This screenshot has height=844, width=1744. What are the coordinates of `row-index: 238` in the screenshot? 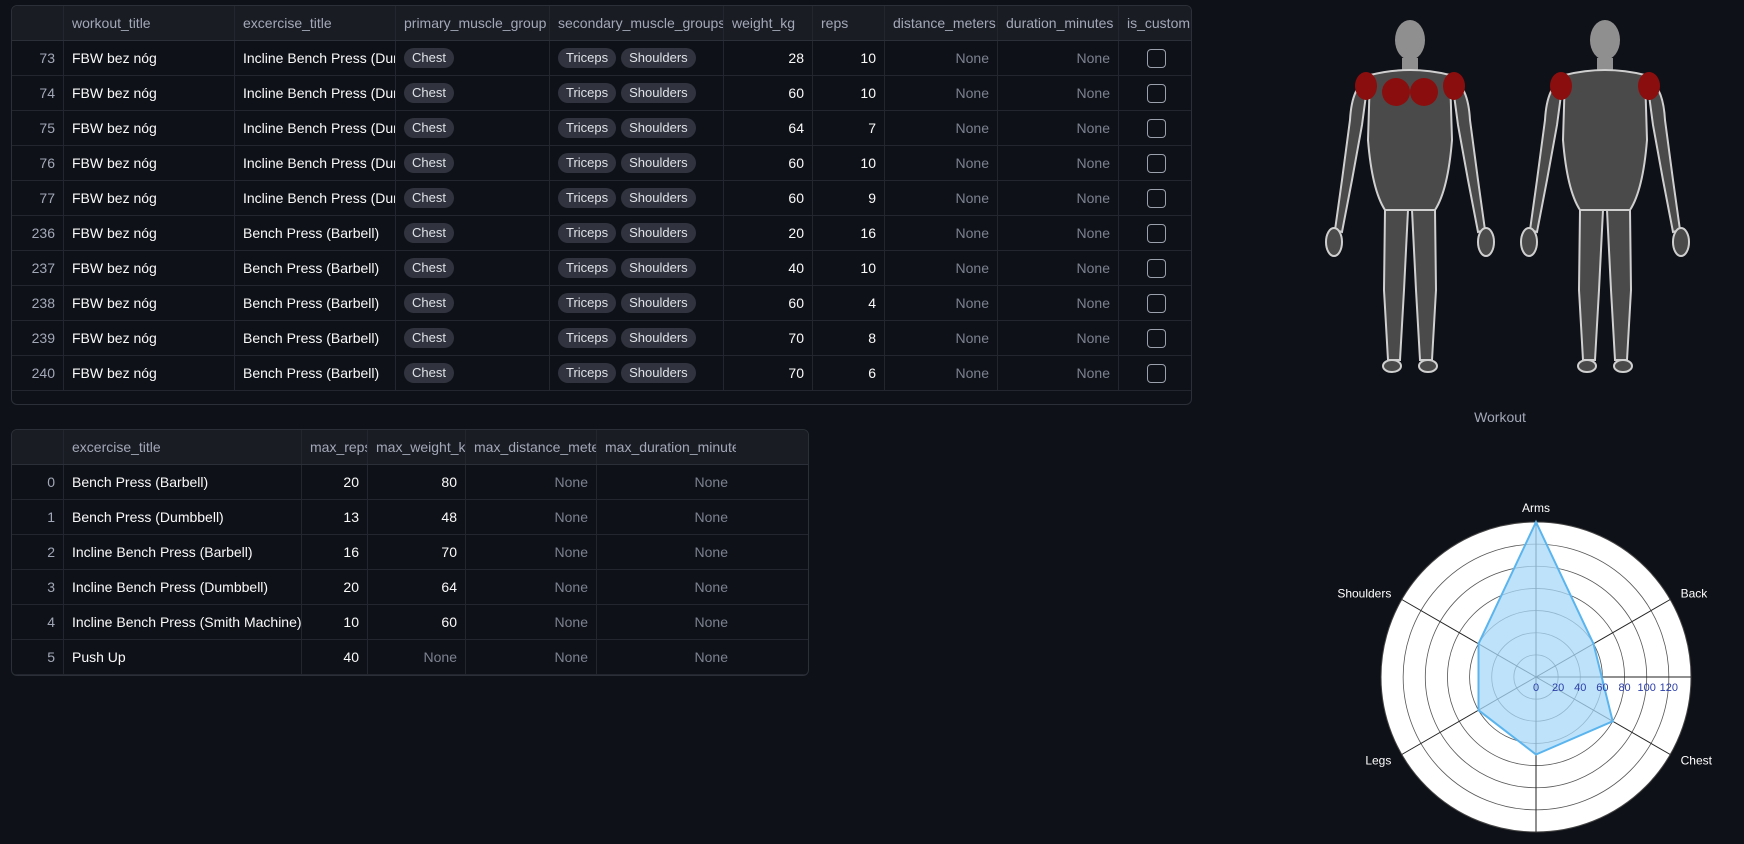 It's located at (38, 303).